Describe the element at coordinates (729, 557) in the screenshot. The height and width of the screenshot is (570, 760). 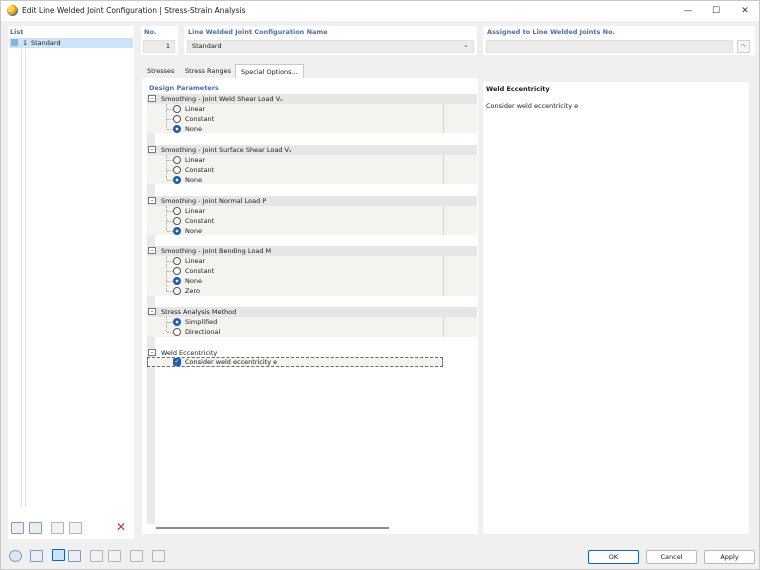
I see `apply-button: Apply` at that location.